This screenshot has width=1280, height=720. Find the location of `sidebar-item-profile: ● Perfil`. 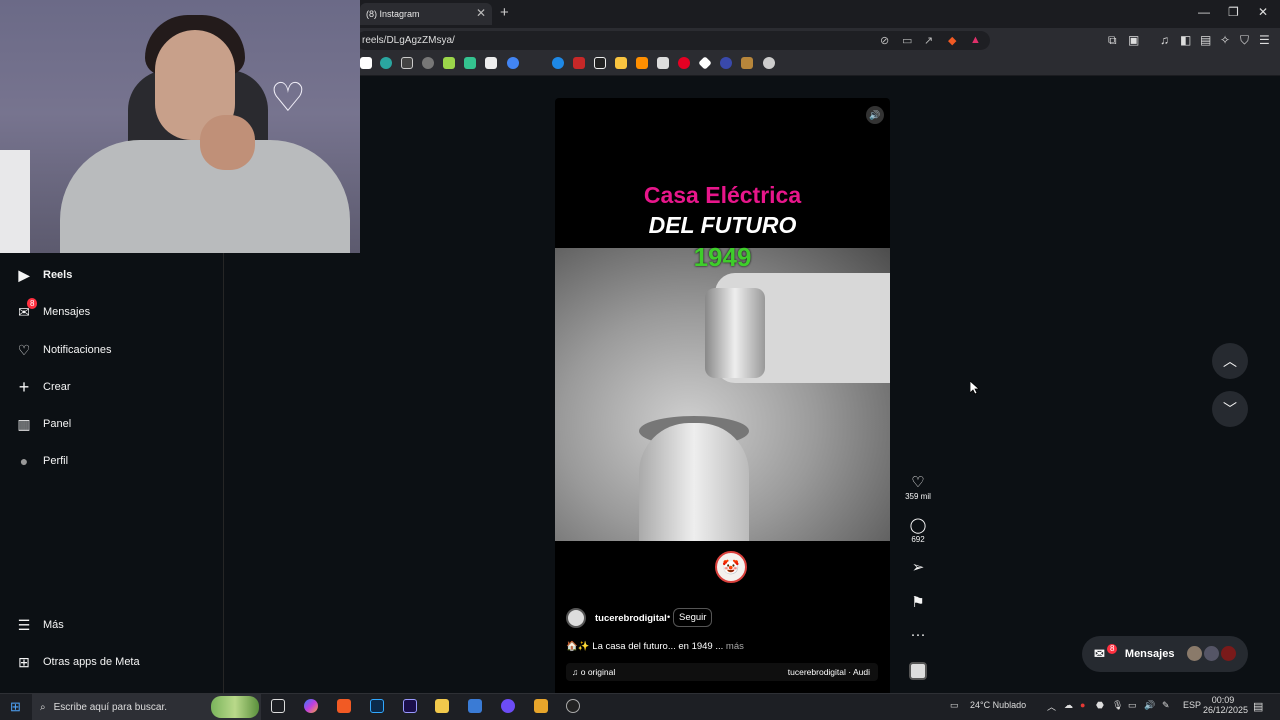

sidebar-item-profile: ● Perfil is located at coordinates (42, 461).